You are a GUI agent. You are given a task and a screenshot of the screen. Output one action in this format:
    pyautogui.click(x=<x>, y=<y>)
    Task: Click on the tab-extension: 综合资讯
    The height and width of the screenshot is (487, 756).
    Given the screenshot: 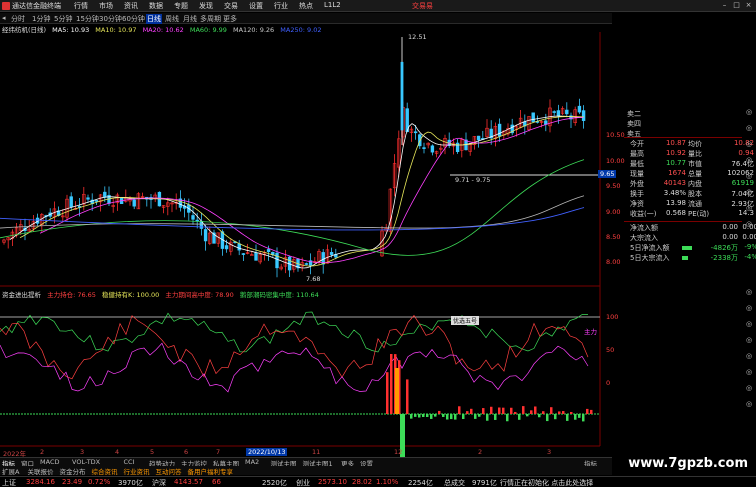 What is the action you would take?
    pyautogui.click(x=105, y=471)
    